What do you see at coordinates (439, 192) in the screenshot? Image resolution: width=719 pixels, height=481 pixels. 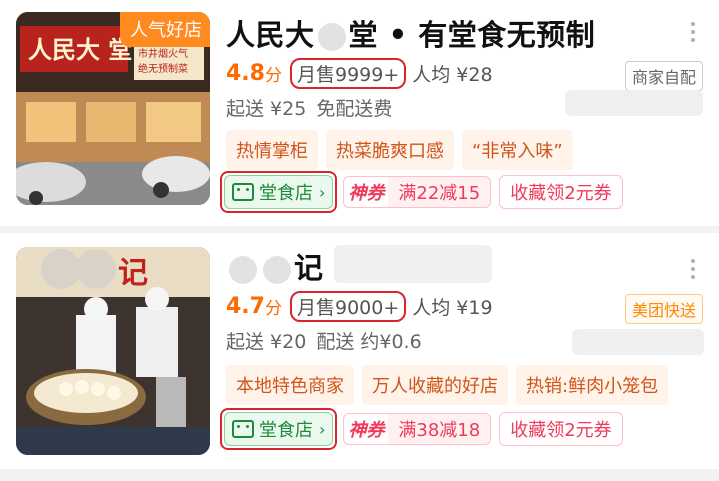 I see `coupon-amount: 满22减15` at bounding box center [439, 192].